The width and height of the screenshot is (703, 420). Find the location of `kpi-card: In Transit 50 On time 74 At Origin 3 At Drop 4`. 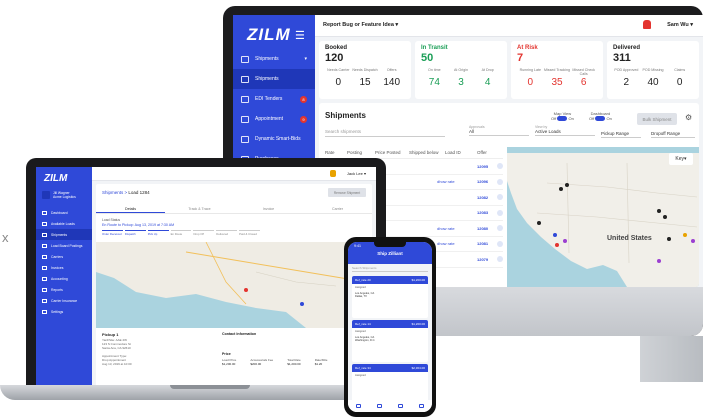

kpi-card: In Transit 50 On time 74 At Origin 3 At Drop 4 is located at coordinates (461, 70).